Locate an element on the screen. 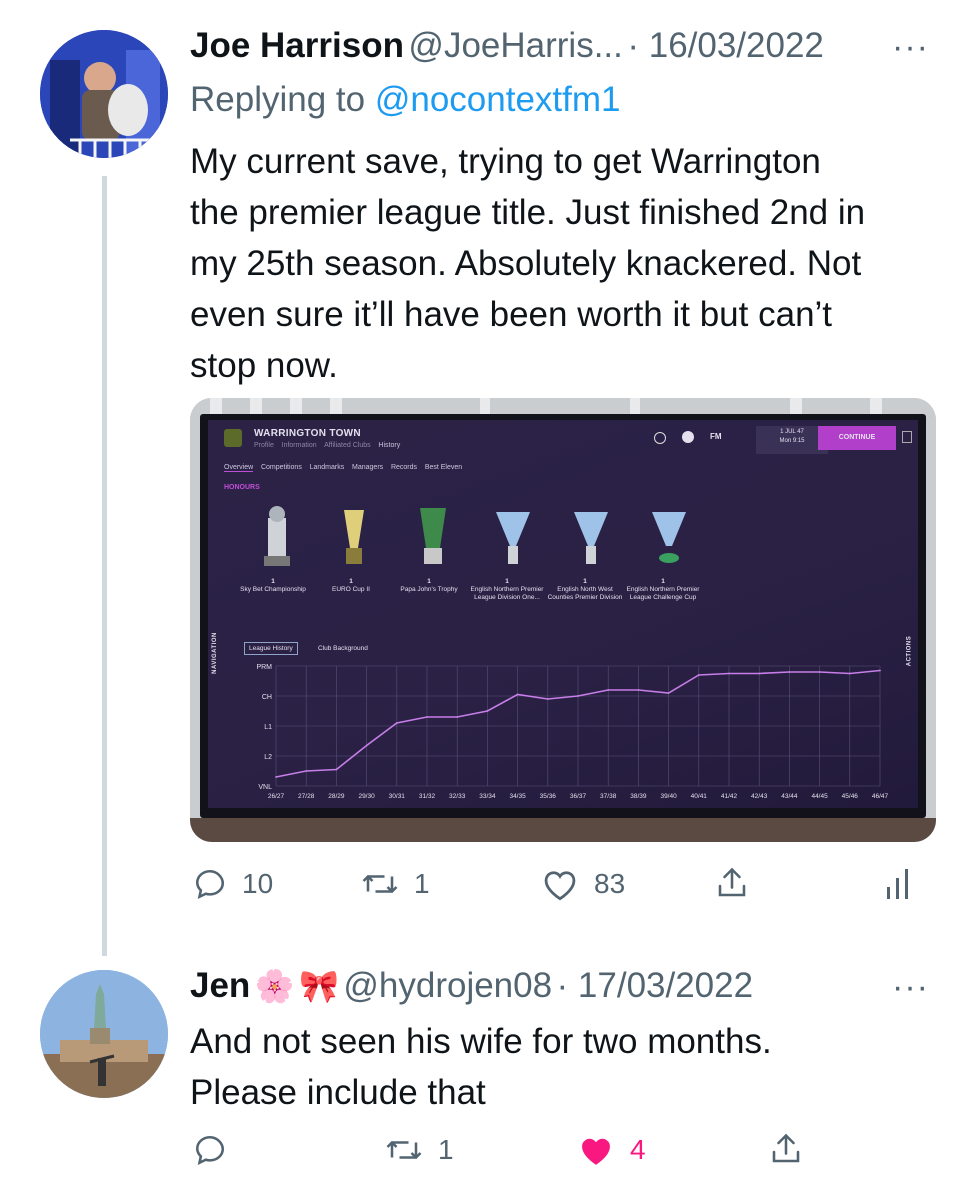  analytics-icon is located at coordinates (897, 884).